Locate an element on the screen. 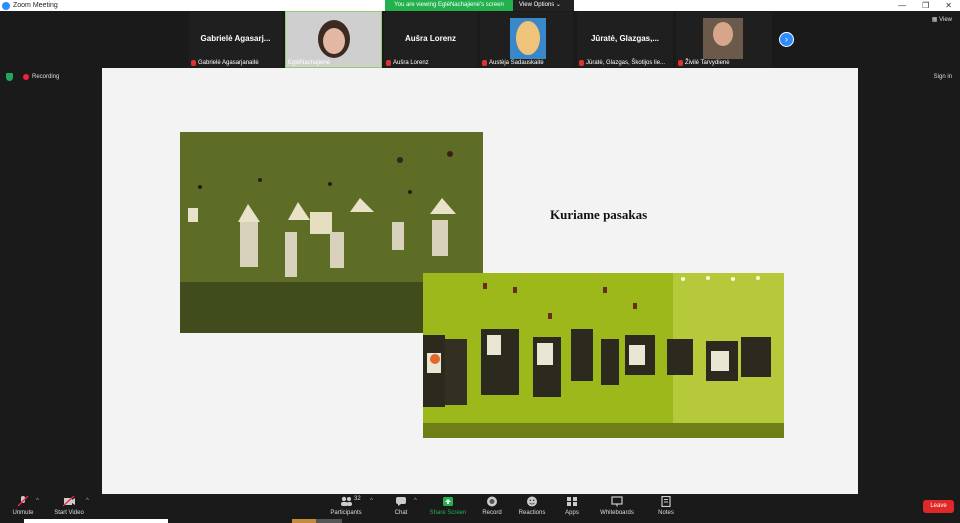 This screenshot has height=523, width=960. participant-tile: Aušra Lorenz Aušra Lorenz is located at coordinates (430, 39).